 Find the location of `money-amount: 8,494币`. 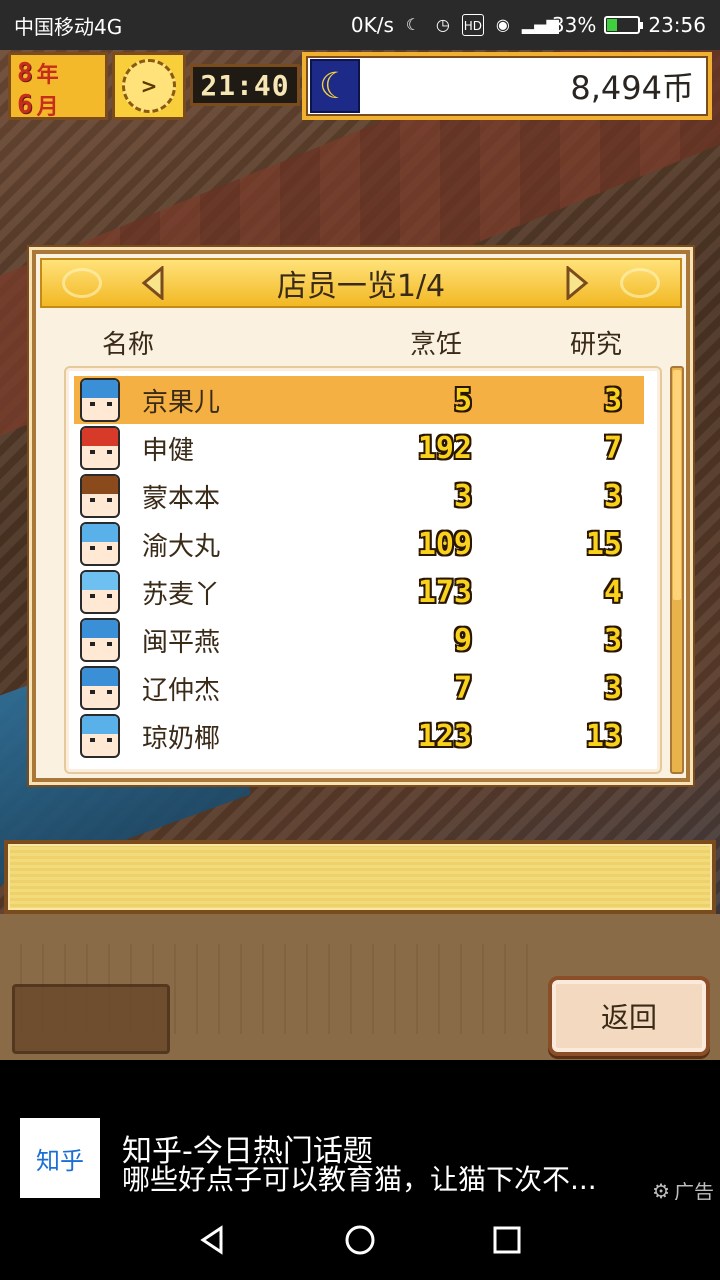

money-amount: 8,494币 is located at coordinates (632, 88).